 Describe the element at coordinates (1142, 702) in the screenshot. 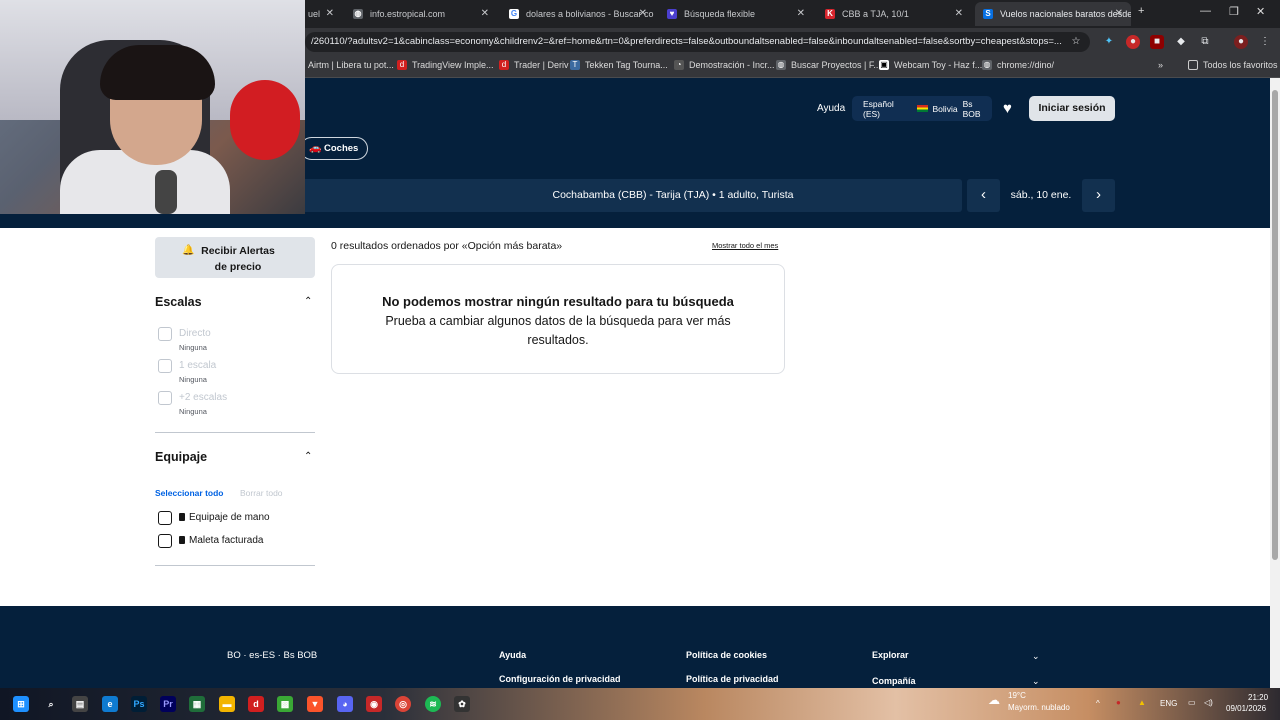

I see `tray-app-icon: ▲` at that location.